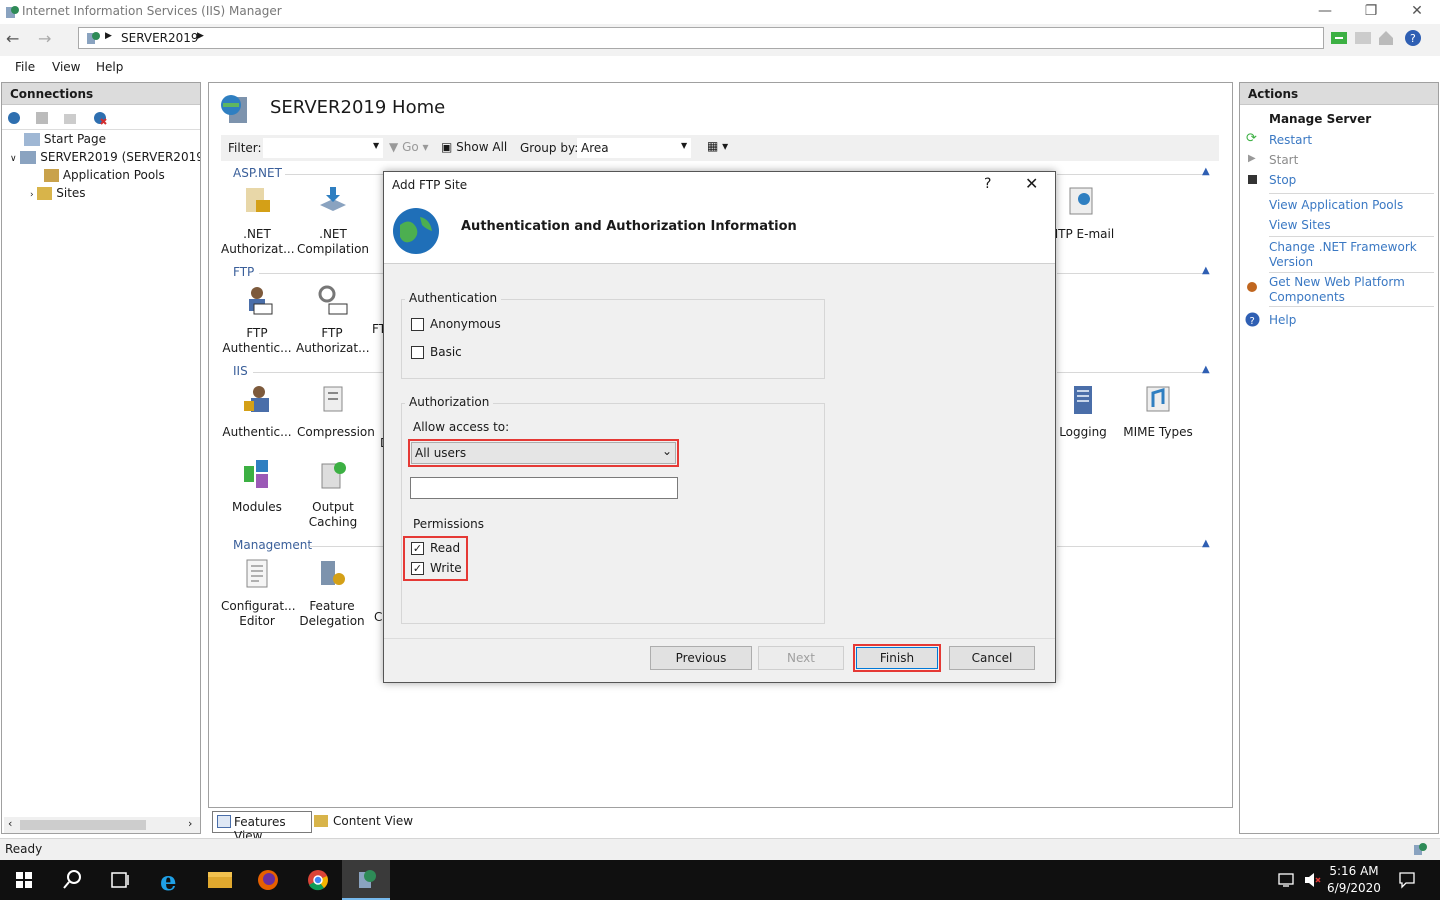  What do you see at coordinates (83, 825) in the screenshot?
I see `scrollbar-thumb` at bounding box center [83, 825].